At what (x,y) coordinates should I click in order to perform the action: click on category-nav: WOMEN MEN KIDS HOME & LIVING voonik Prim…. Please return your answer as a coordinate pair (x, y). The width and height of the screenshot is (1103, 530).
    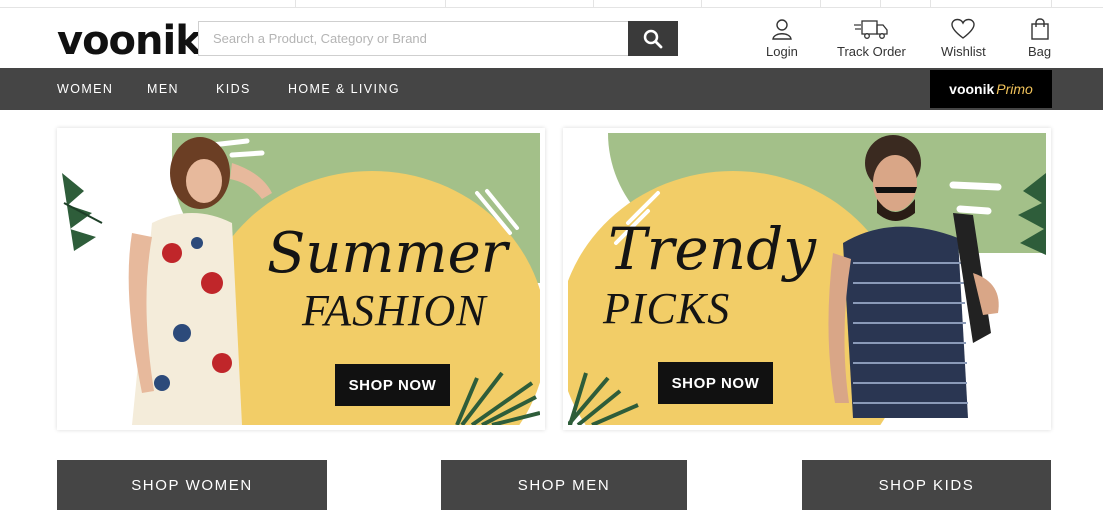
    Looking at the image, I should click on (551, 89).